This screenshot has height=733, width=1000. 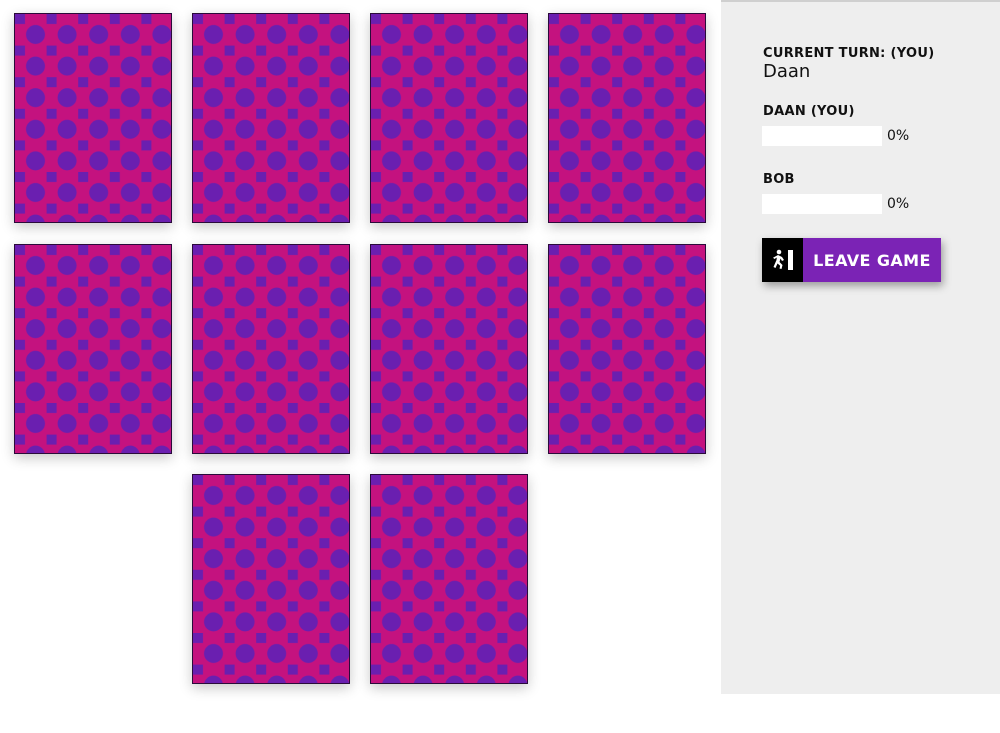 What do you see at coordinates (779, 179) in the screenshot?
I see `player-label-bob: BOB` at bounding box center [779, 179].